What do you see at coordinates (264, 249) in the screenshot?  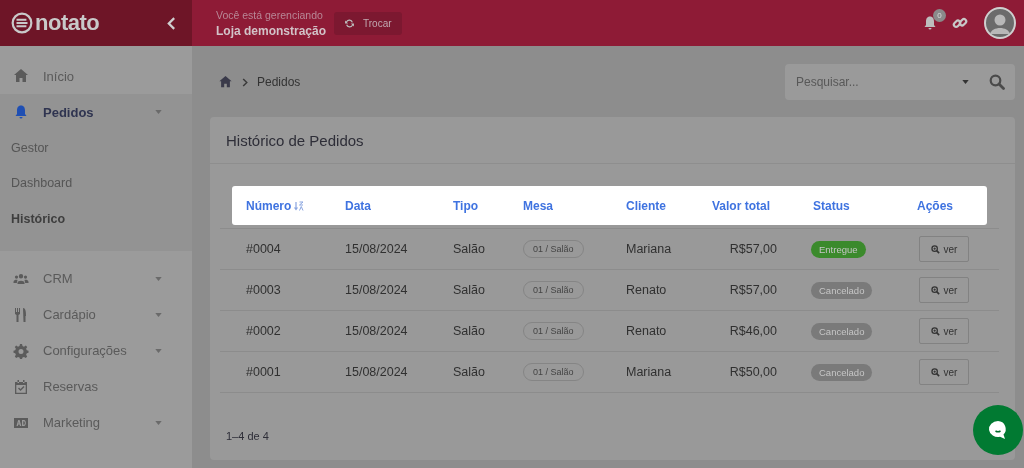 I see `table-cell-text: #0004` at bounding box center [264, 249].